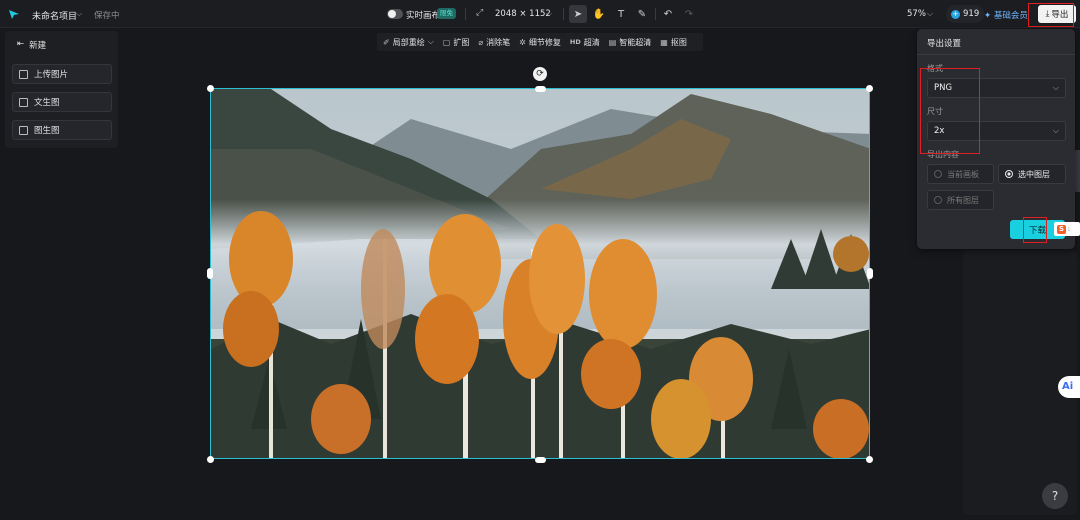 The height and width of the screenshot is (520, 1080). Describe the element at coordinates (1047, 14) in the screenshot. I see `download-icon: ⤓` at that location.